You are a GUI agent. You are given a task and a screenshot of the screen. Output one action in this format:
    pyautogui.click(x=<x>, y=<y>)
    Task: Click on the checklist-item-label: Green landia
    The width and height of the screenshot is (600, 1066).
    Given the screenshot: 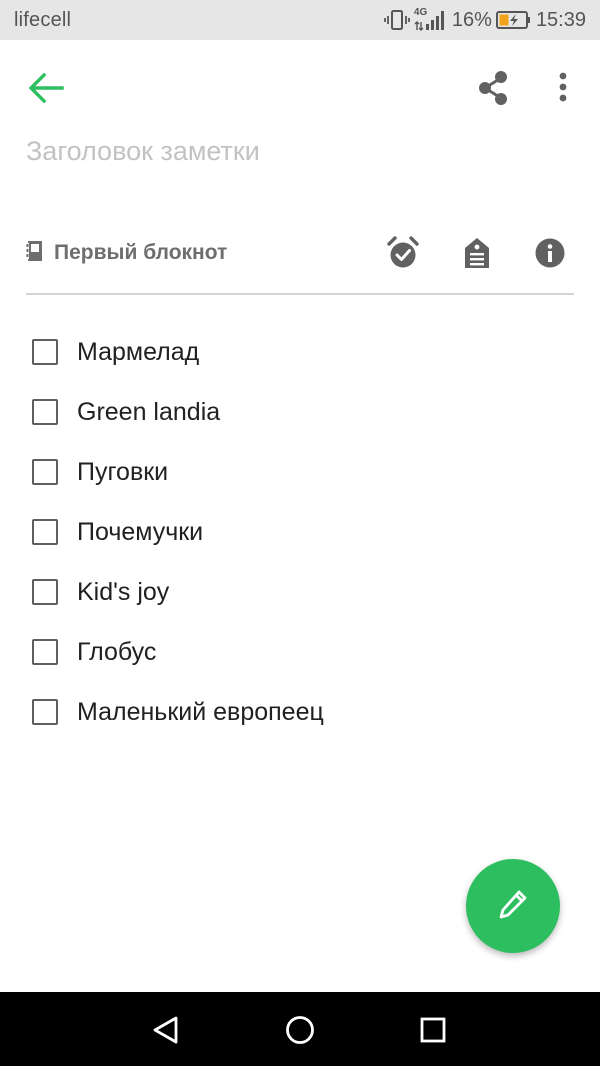 What is the action you would take?
    pyautogui.click(x=149, y=411)
    